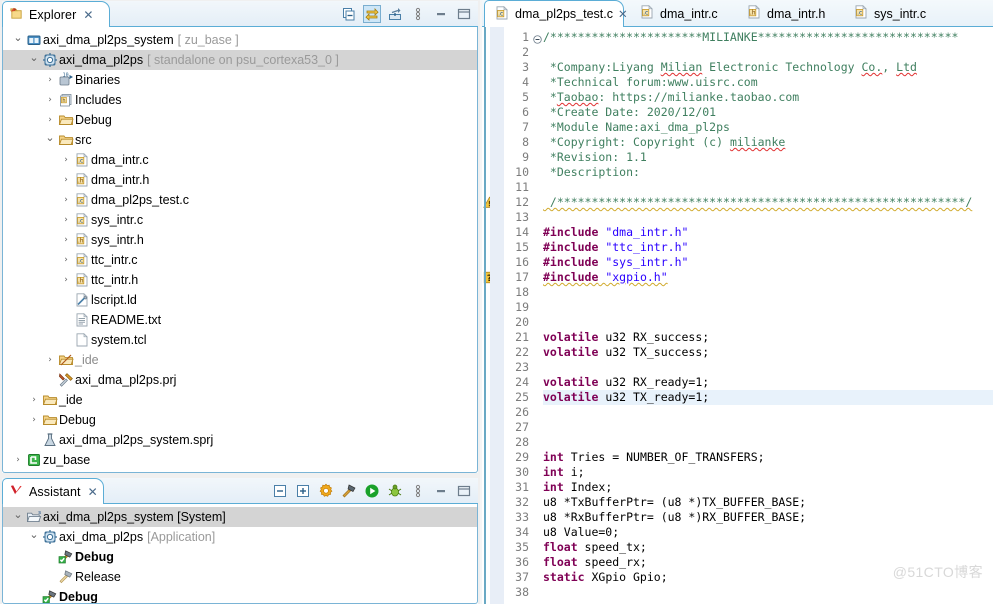 The width and height of the screenshot is (993, 604). Describe the element at coordinates (240, 517) in the screenshot. I see `tree-item-axi-dma-pl2ps-system-system-: ⌄ s axi_dma_pl2ps_system [System]` at that location.